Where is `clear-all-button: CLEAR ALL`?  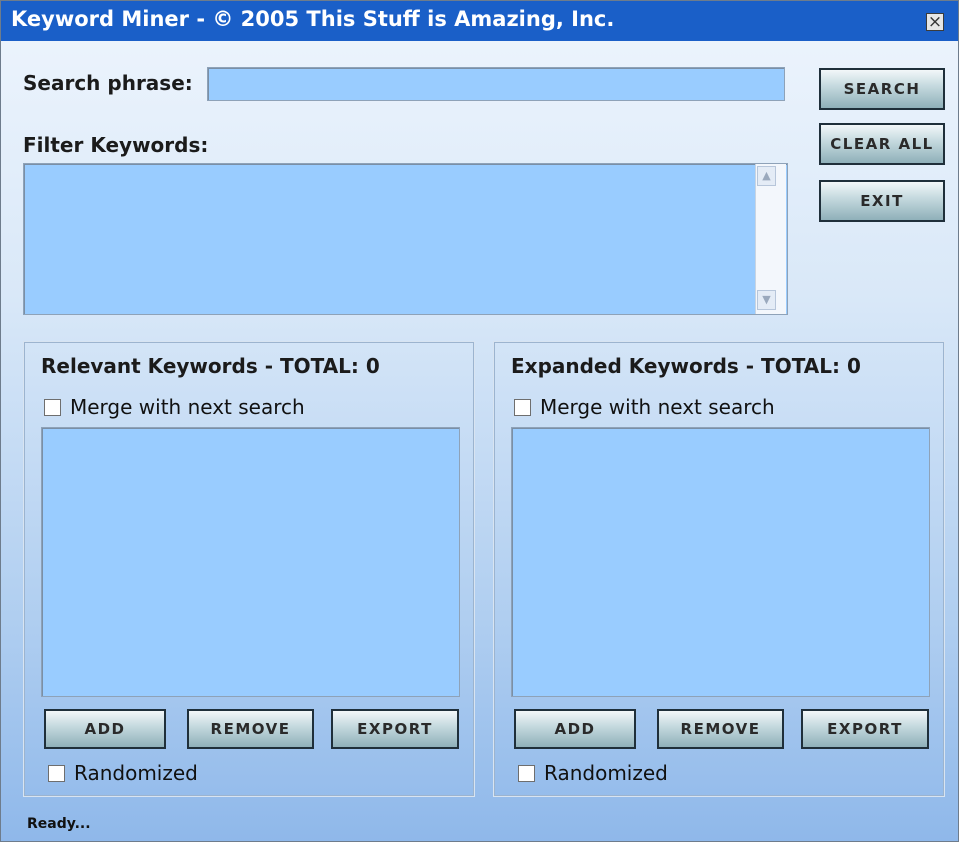 clear-all-button: CLEAR ALL is located at coordinates (882, 144).